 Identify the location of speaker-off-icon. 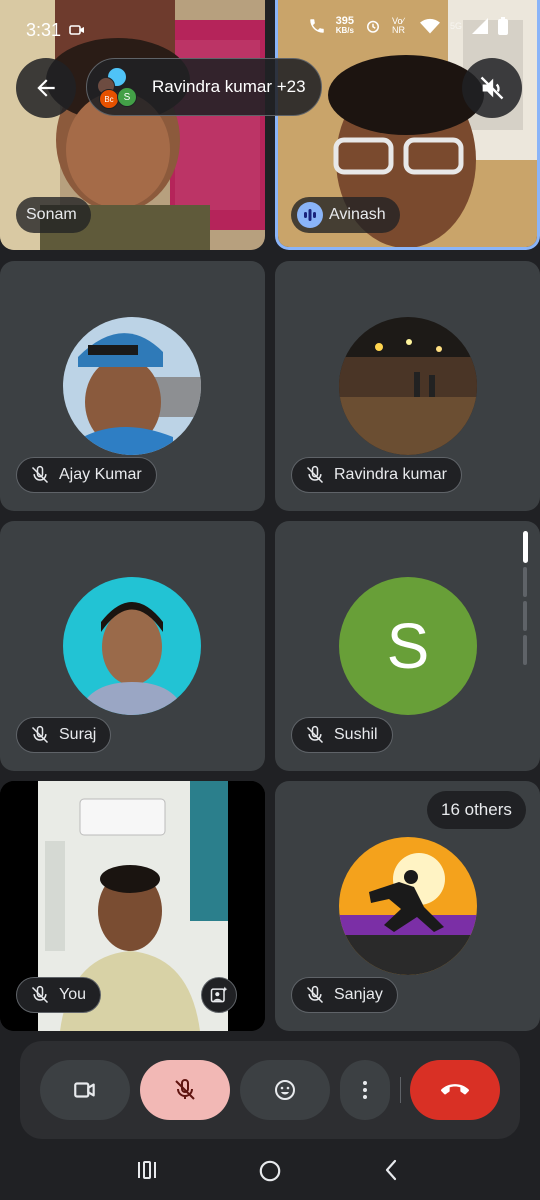
(492, 88).